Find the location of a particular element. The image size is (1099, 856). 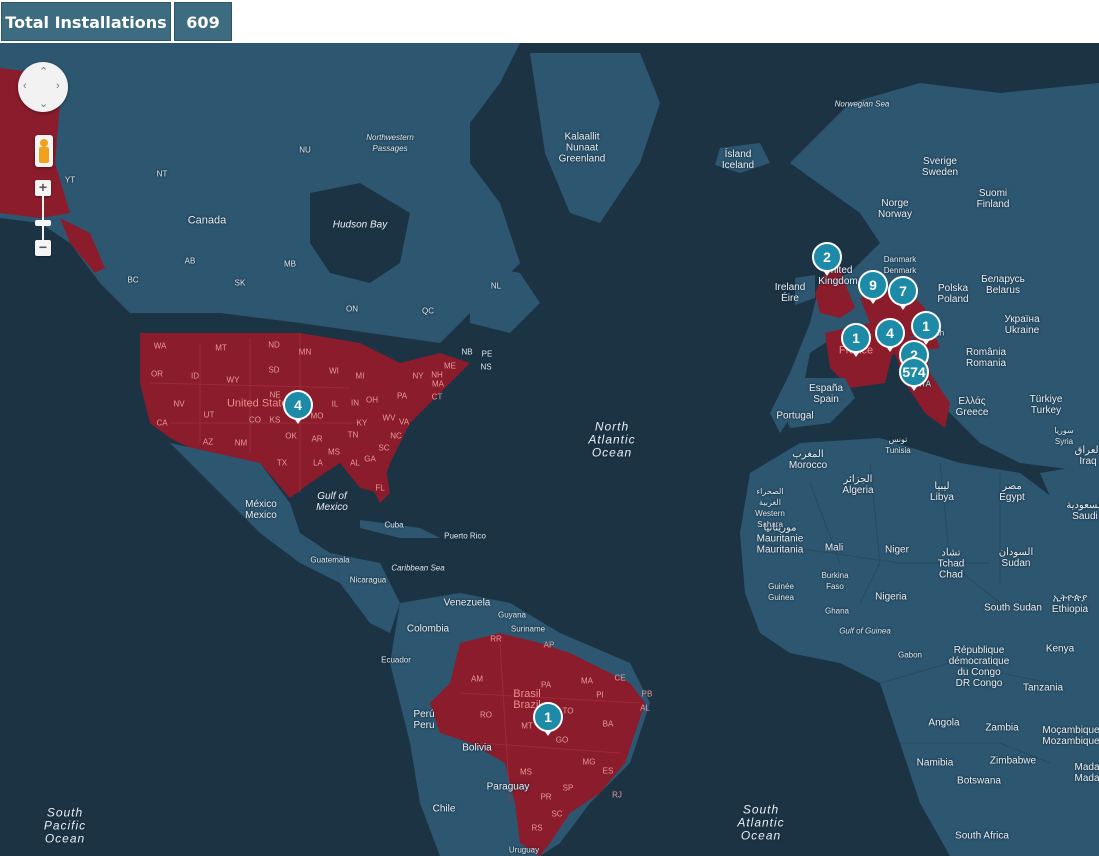

br-state-rs: RS is located at coordinates (537, 828).